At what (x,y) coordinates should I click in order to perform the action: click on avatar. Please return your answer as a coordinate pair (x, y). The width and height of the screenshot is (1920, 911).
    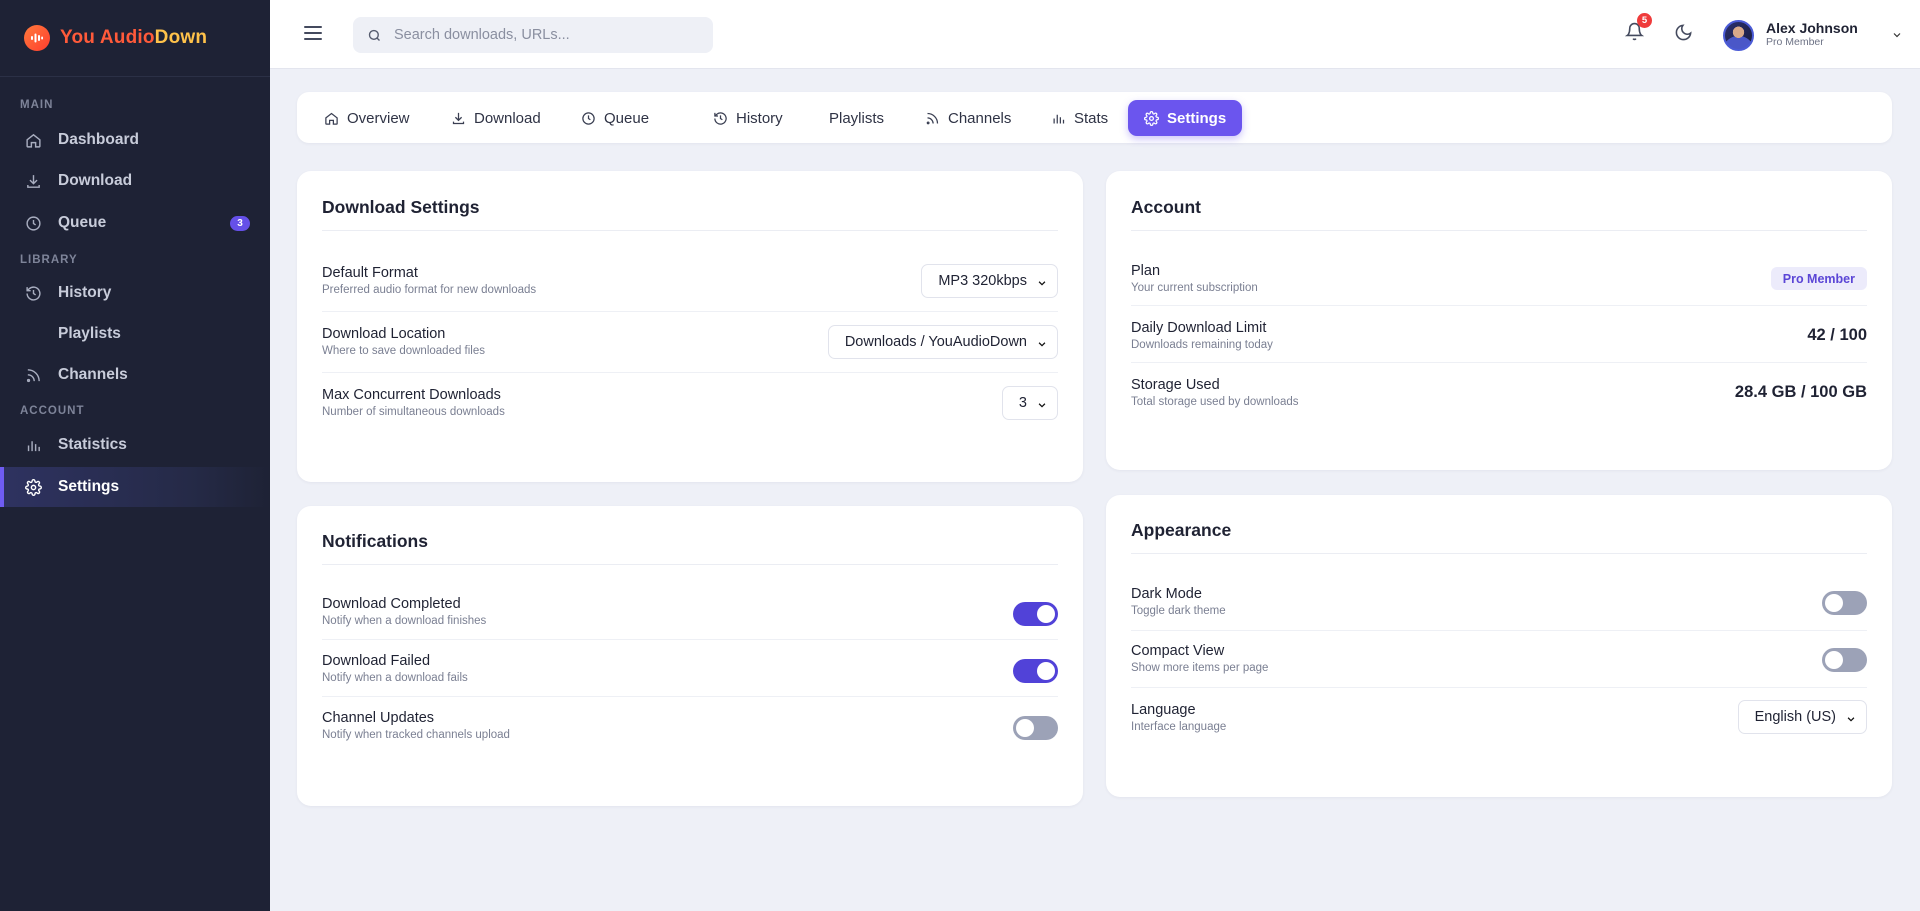
    Looking at the image, I should click on (1738, 35).